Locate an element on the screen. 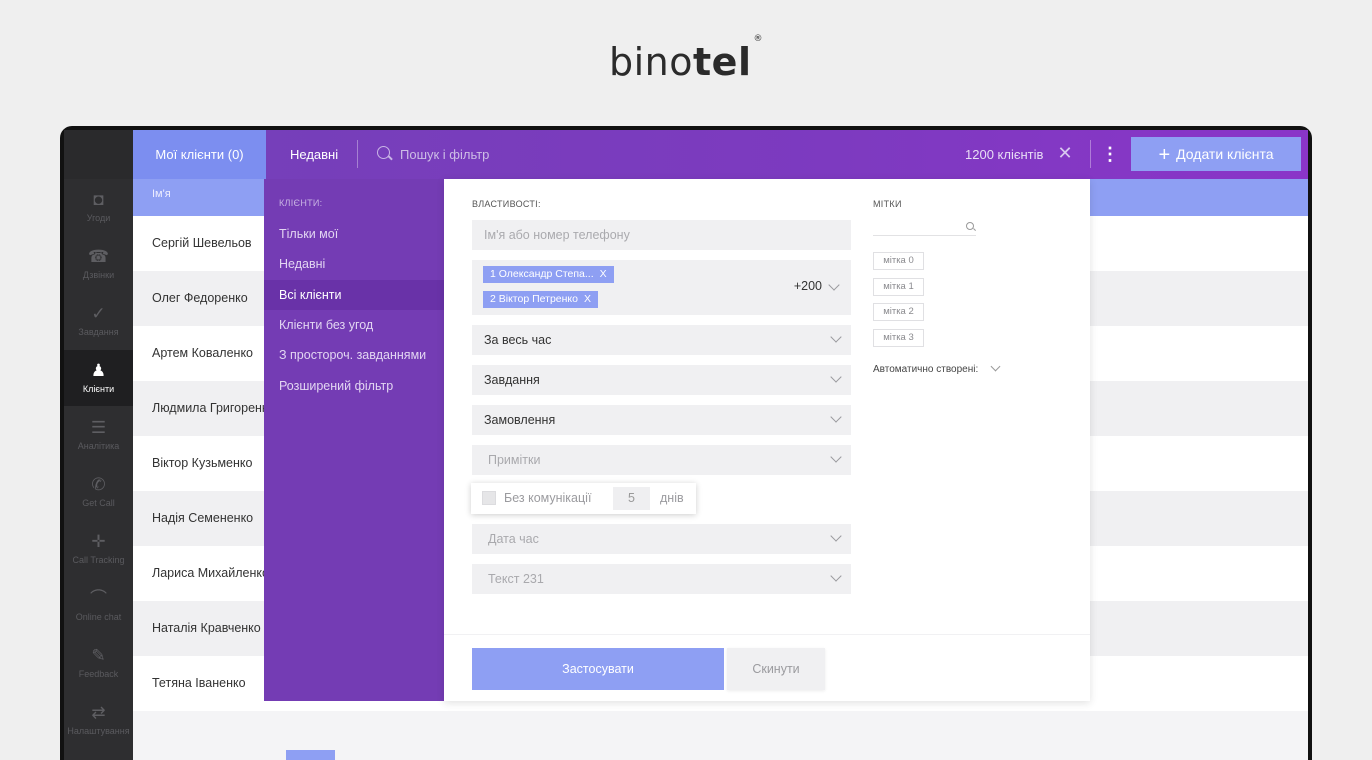 The width and height of the screenshot is (1372, 760). sidebar-item-label: Налаштування is located at coordinates (98, 731).